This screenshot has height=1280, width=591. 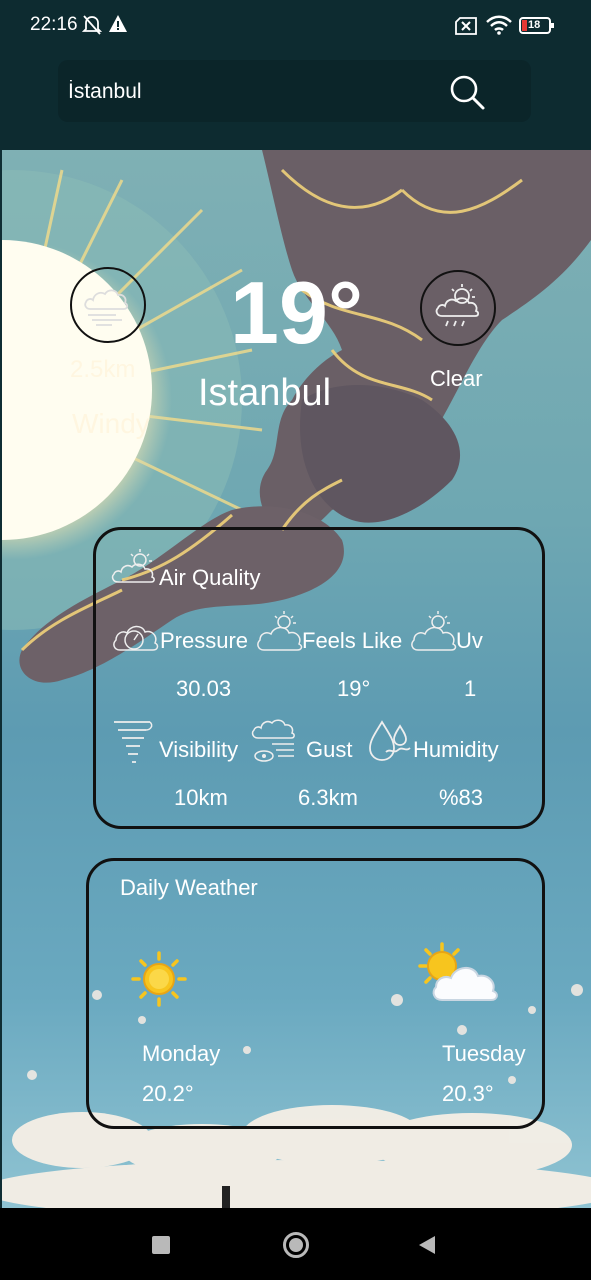 I want to click on day-temp: 20.2°, so click(x=168, y=1093).